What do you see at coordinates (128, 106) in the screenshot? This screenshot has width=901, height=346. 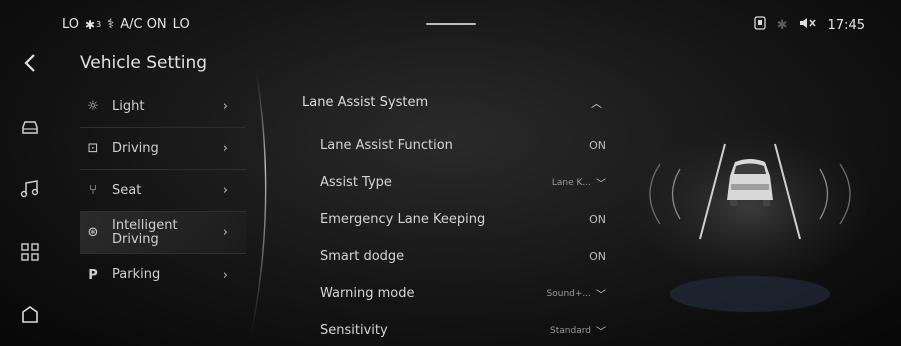 I see `menu-item-label: Light` at bounding box center [128, 106].